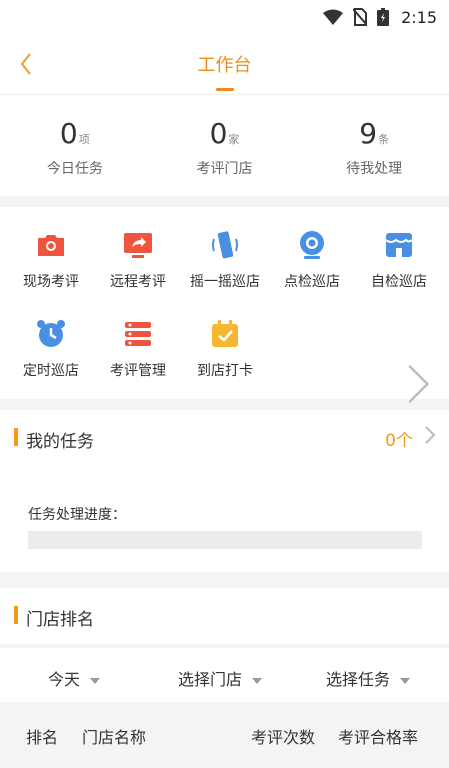  What do you see at coordinates (51, 333) in the screenshot?
I see `alarm-clock-icon` at bounding box center [51, 333].